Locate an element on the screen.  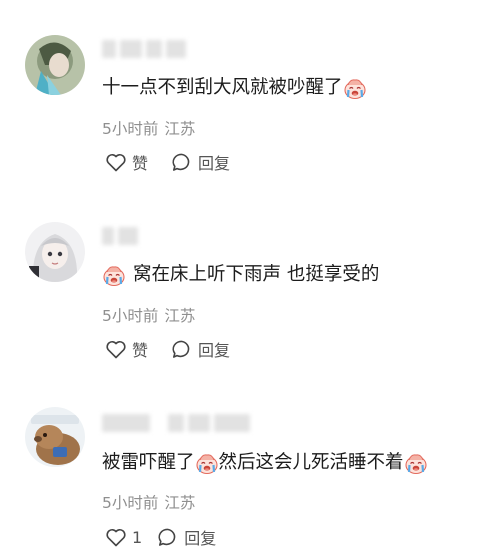
comment-text: 被雷吓醒了 然后这会儿死活睡不着 is located at coordinates (265, 463).